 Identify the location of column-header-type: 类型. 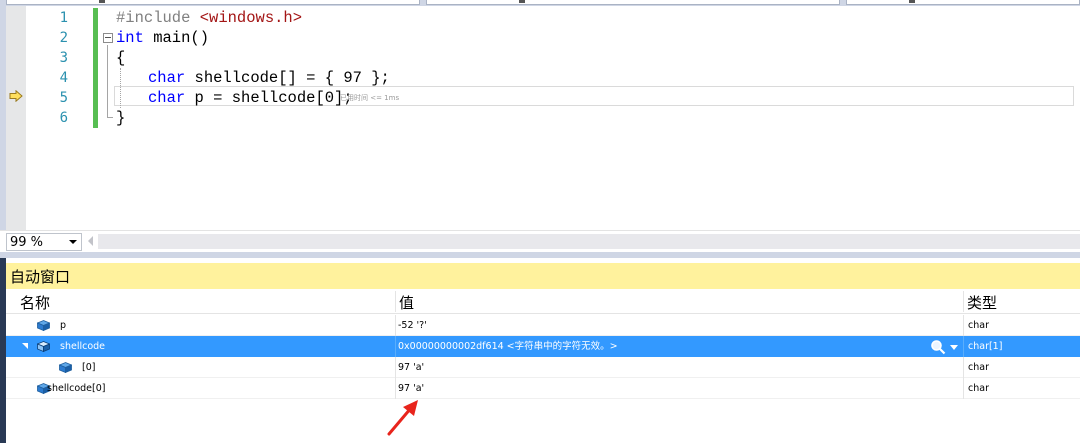
(982, 302).